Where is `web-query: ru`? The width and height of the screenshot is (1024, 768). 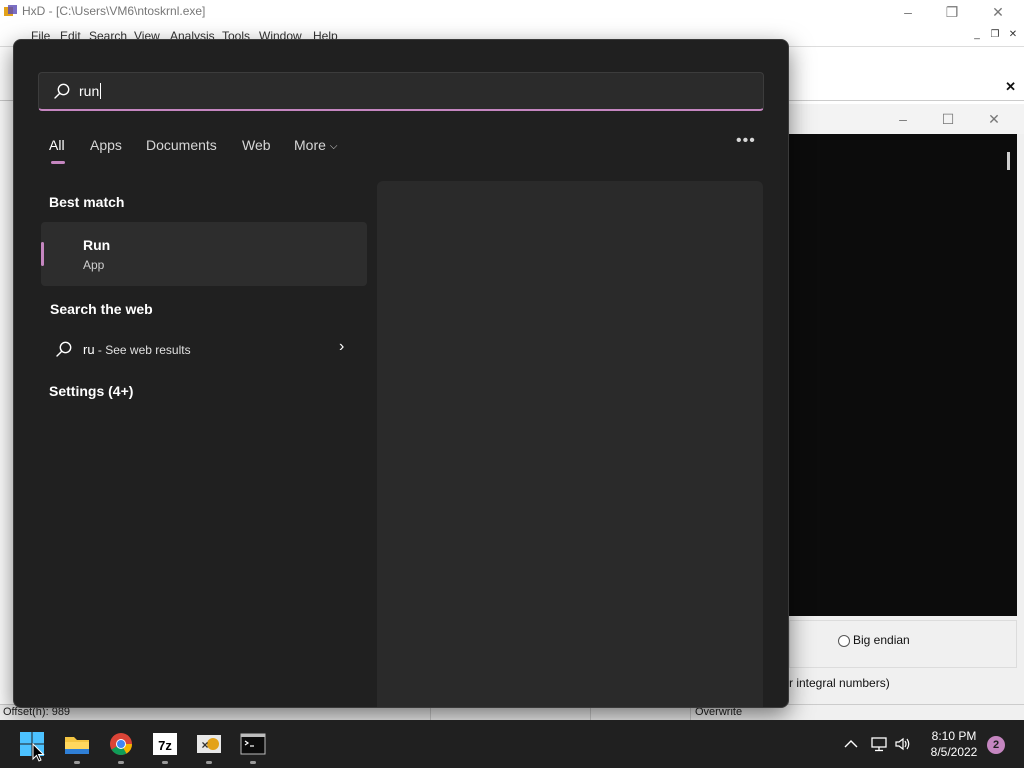 web-query: ru is located at coordinates (89, 349).